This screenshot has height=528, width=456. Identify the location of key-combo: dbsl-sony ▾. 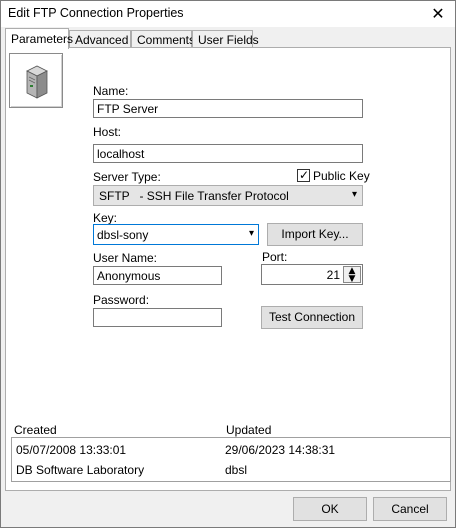
(176, 234).